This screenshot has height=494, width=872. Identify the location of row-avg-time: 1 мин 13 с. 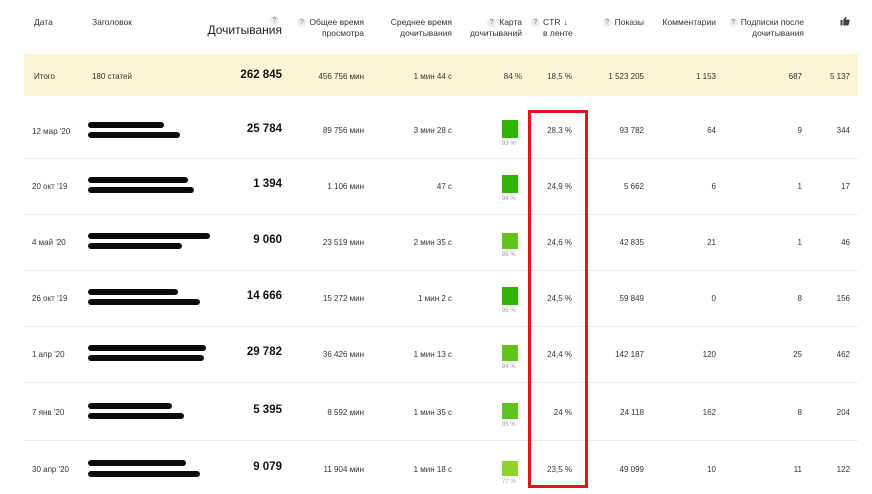
(432, 354).